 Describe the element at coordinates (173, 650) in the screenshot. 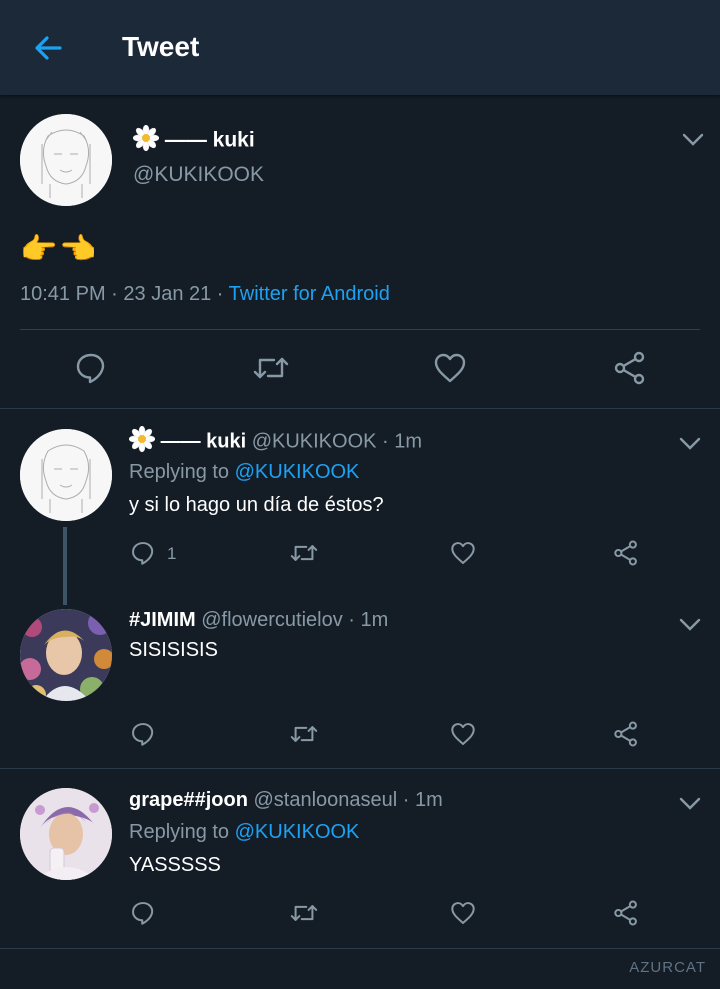

I see `reply-text: SISISISIS` at that location.